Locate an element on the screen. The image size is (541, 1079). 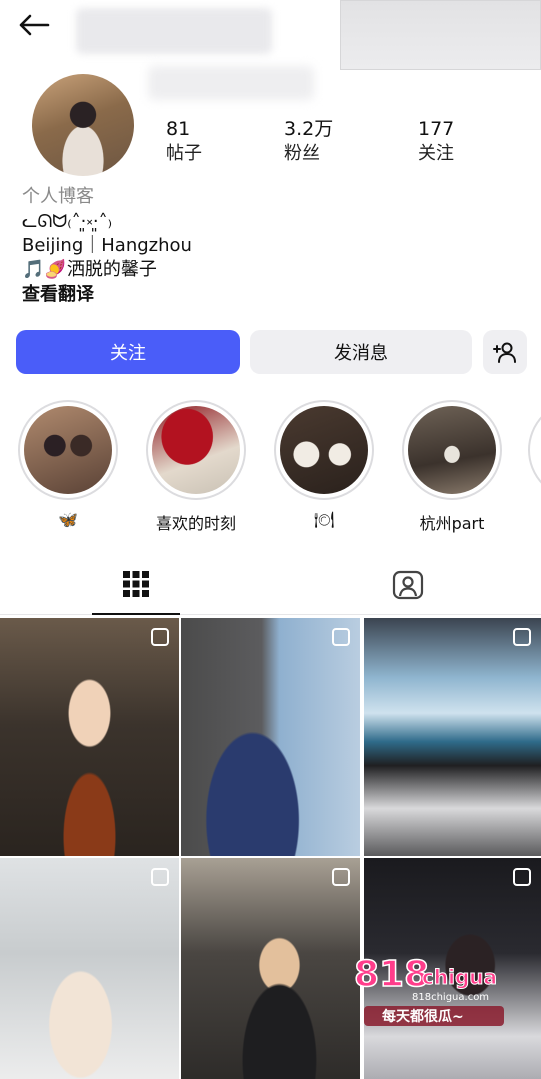
top-bar is located at coordinates (270, 35).